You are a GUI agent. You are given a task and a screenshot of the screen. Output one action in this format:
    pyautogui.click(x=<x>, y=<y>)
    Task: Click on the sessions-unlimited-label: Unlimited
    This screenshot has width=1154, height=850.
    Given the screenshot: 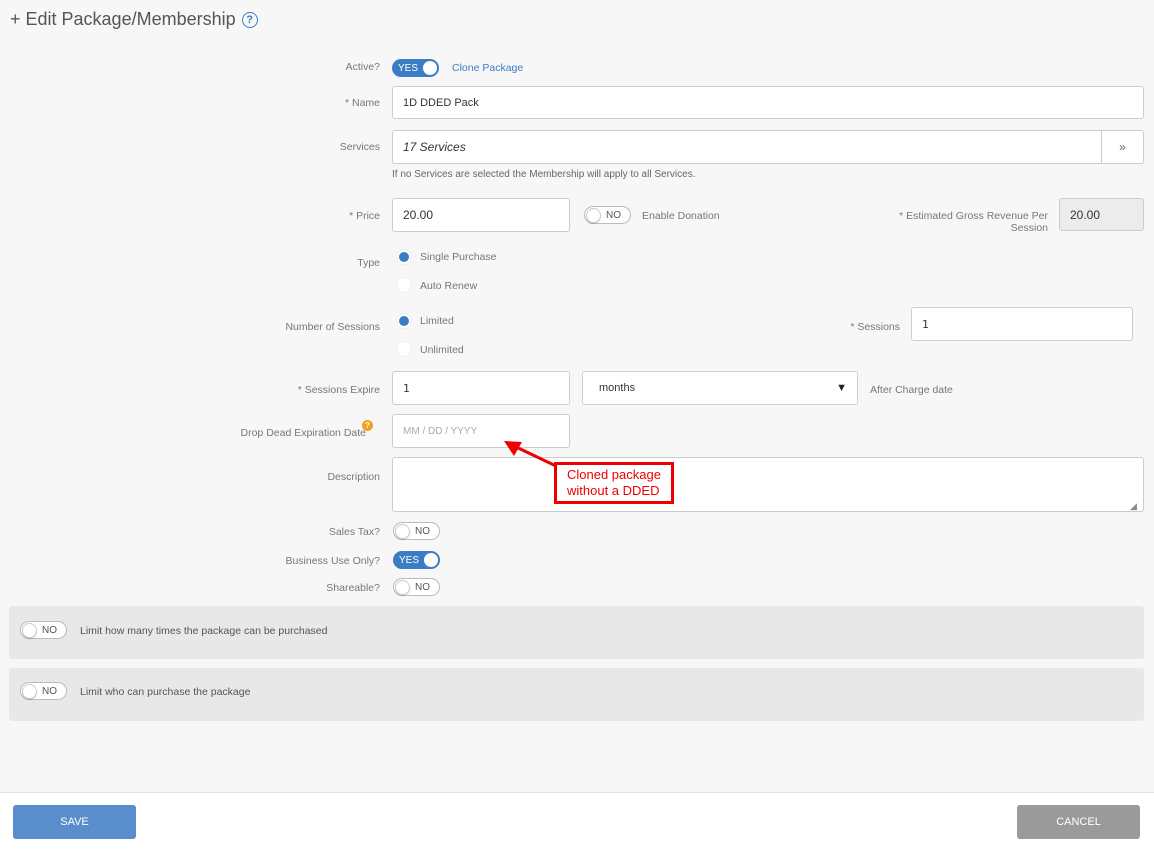 What is the action you would take?
    pyautogui.click(x=442, y=350)
    